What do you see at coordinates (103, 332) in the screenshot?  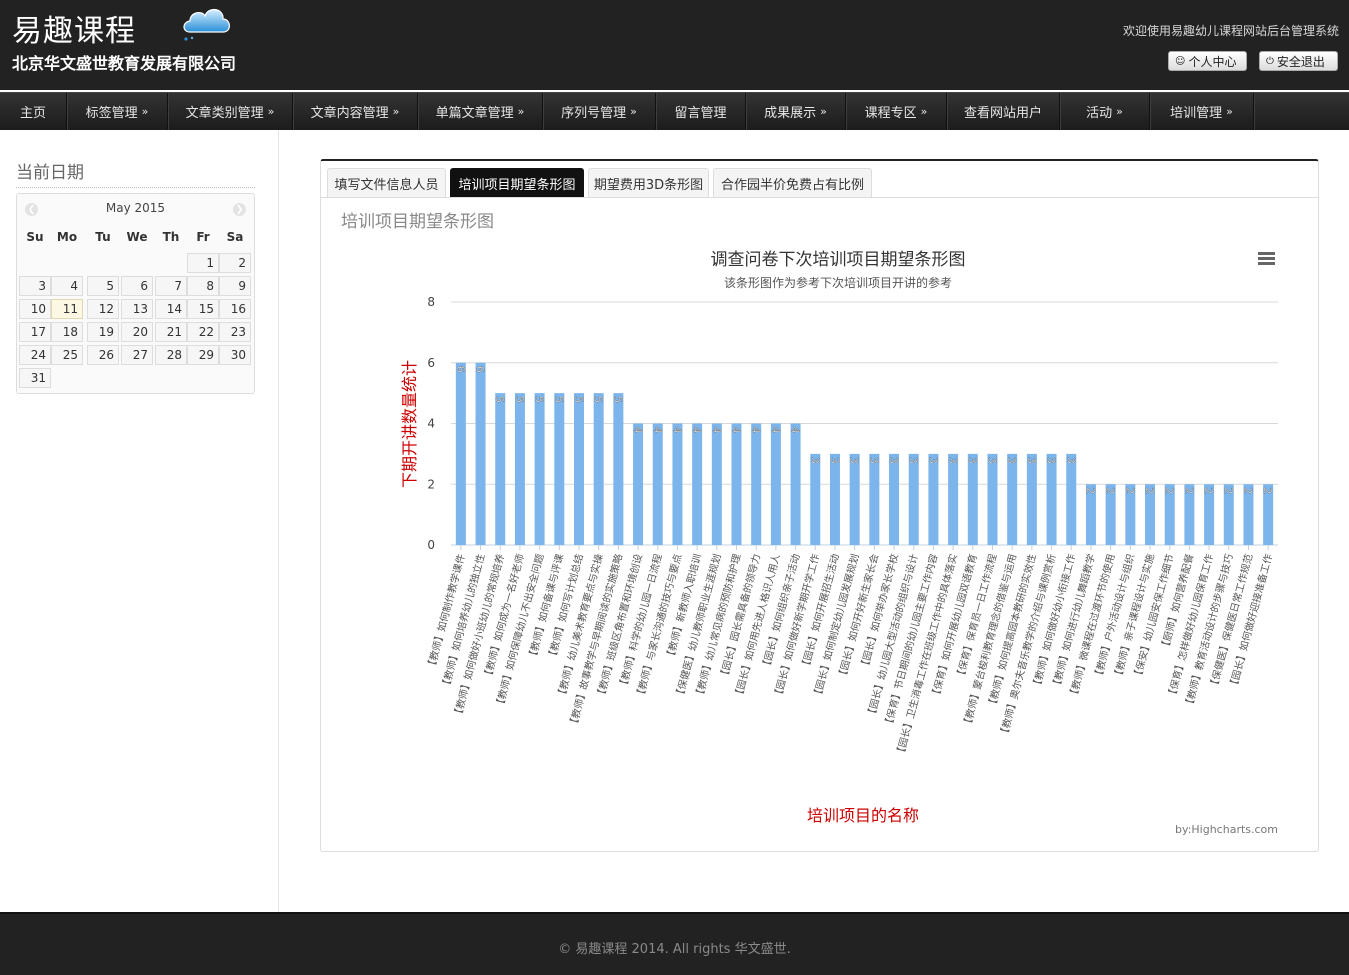 I see `calendar-day: 19` at bounding box center [103, 332].